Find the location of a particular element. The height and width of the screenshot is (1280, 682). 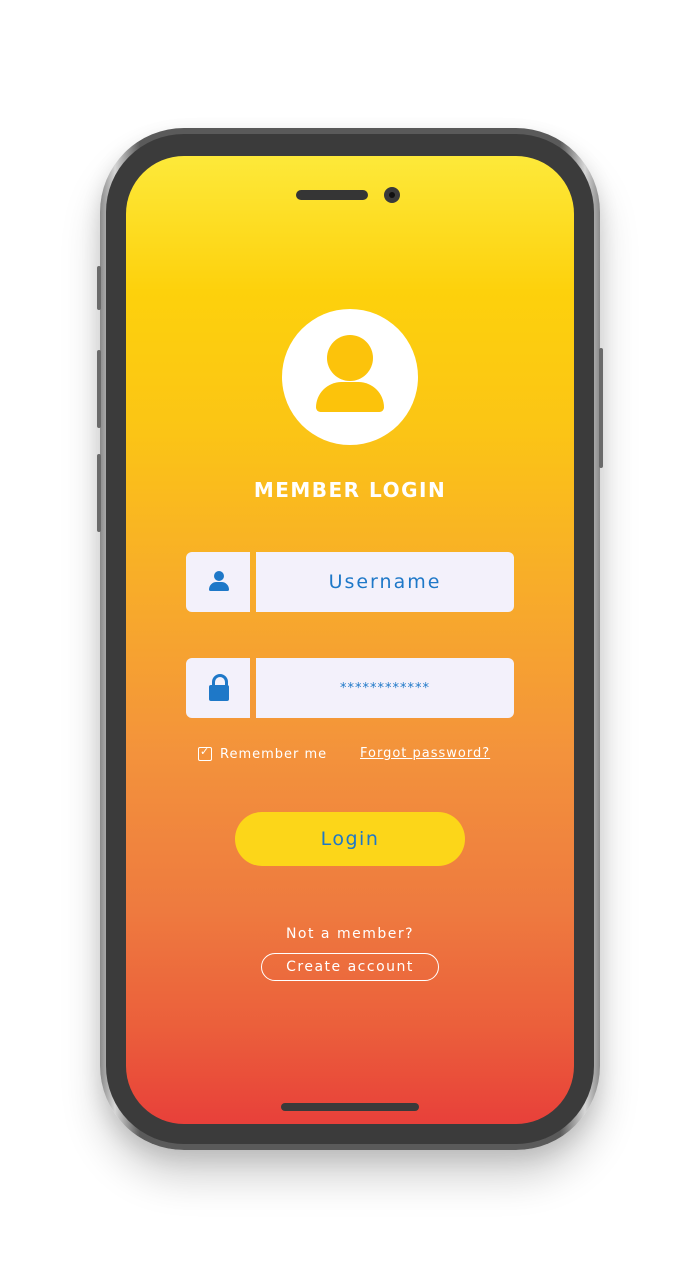

login-button: Login is located at coordinates (350, 839).